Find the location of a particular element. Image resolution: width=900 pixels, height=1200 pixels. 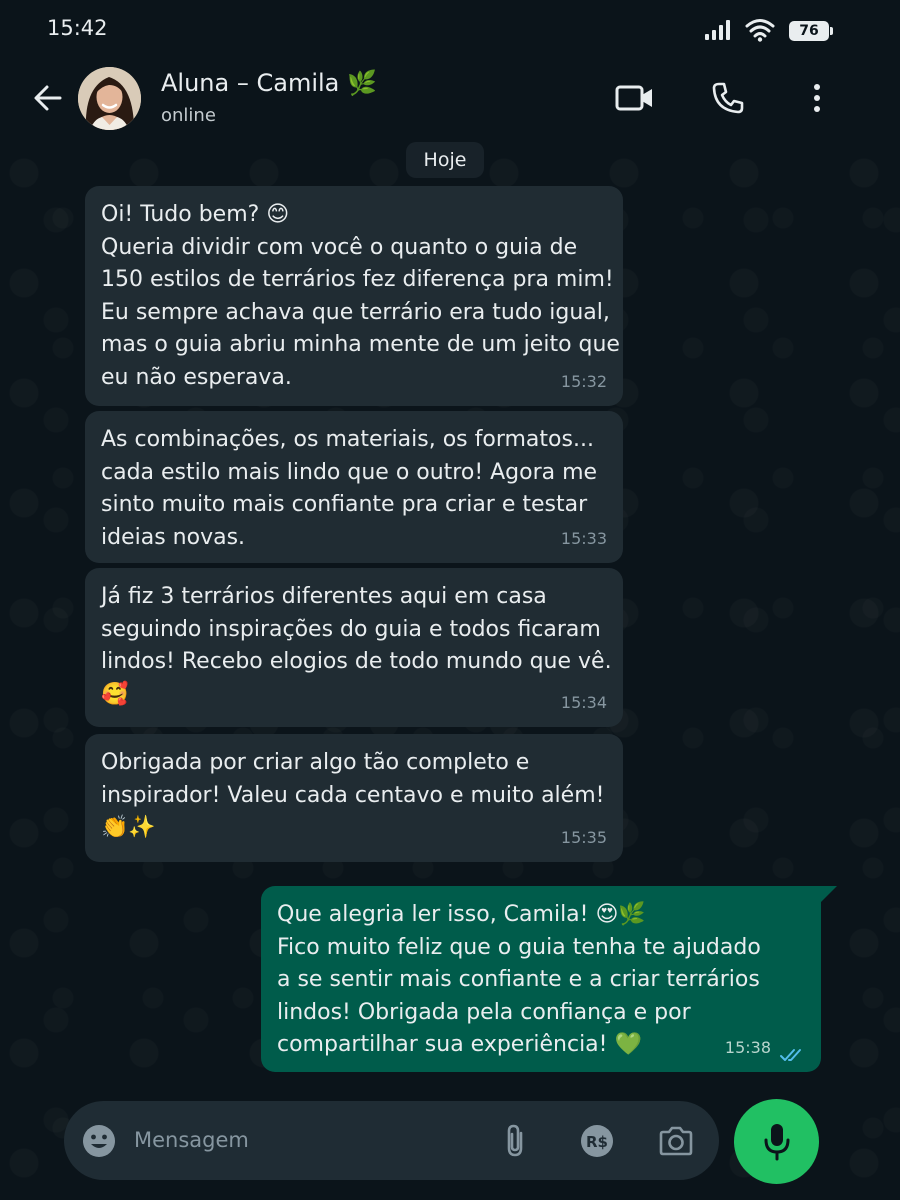

svg-text: R$ is located at coordinates (597, 1142).